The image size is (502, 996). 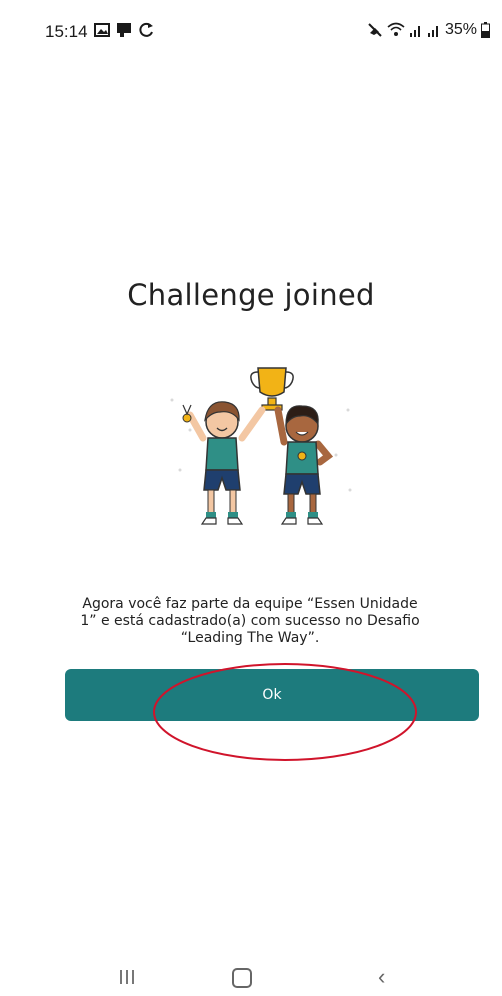 I want to click on ok-button: Ok, so click(x=272, y=695).